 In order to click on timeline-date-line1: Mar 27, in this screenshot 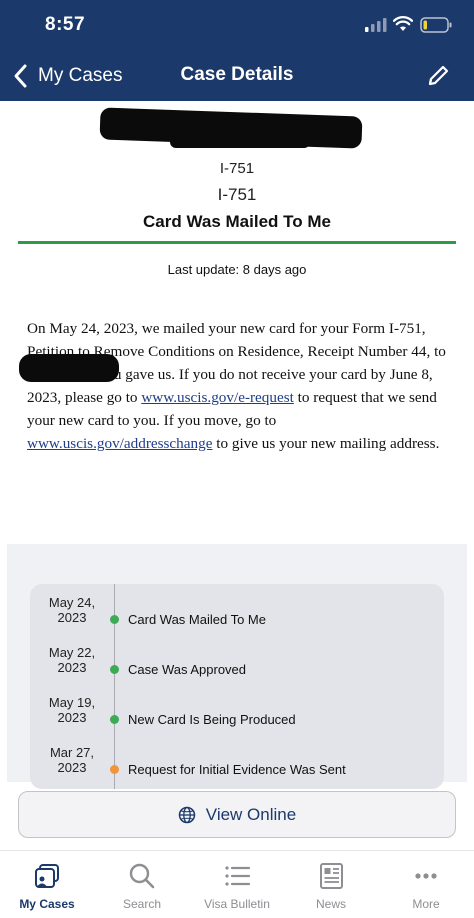, I will do `click(72, 752)`.